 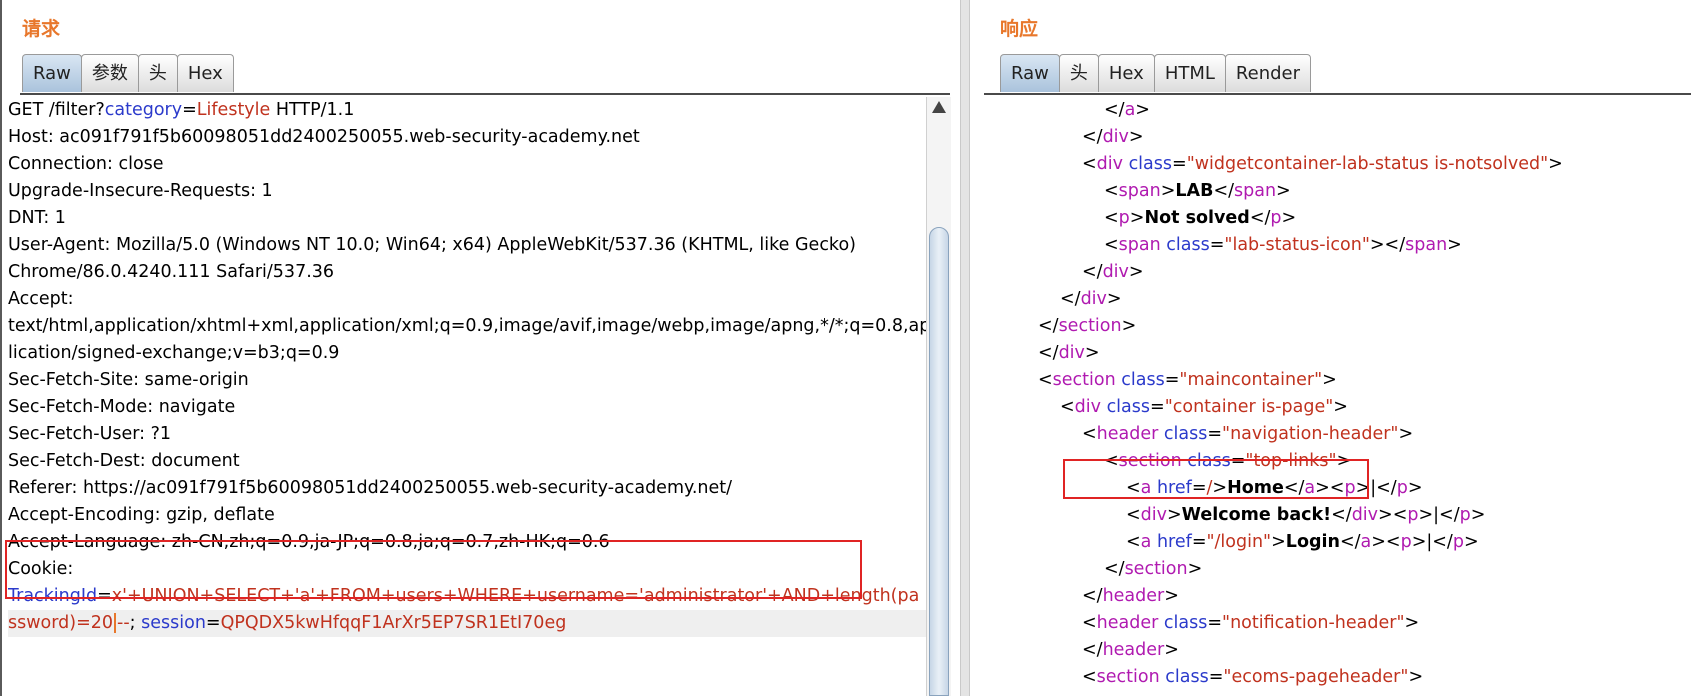 What do you see at coordinates (157, 73) in the screenshot?
I see `request-tab-headers: 头` at bounding box center [157, 73].